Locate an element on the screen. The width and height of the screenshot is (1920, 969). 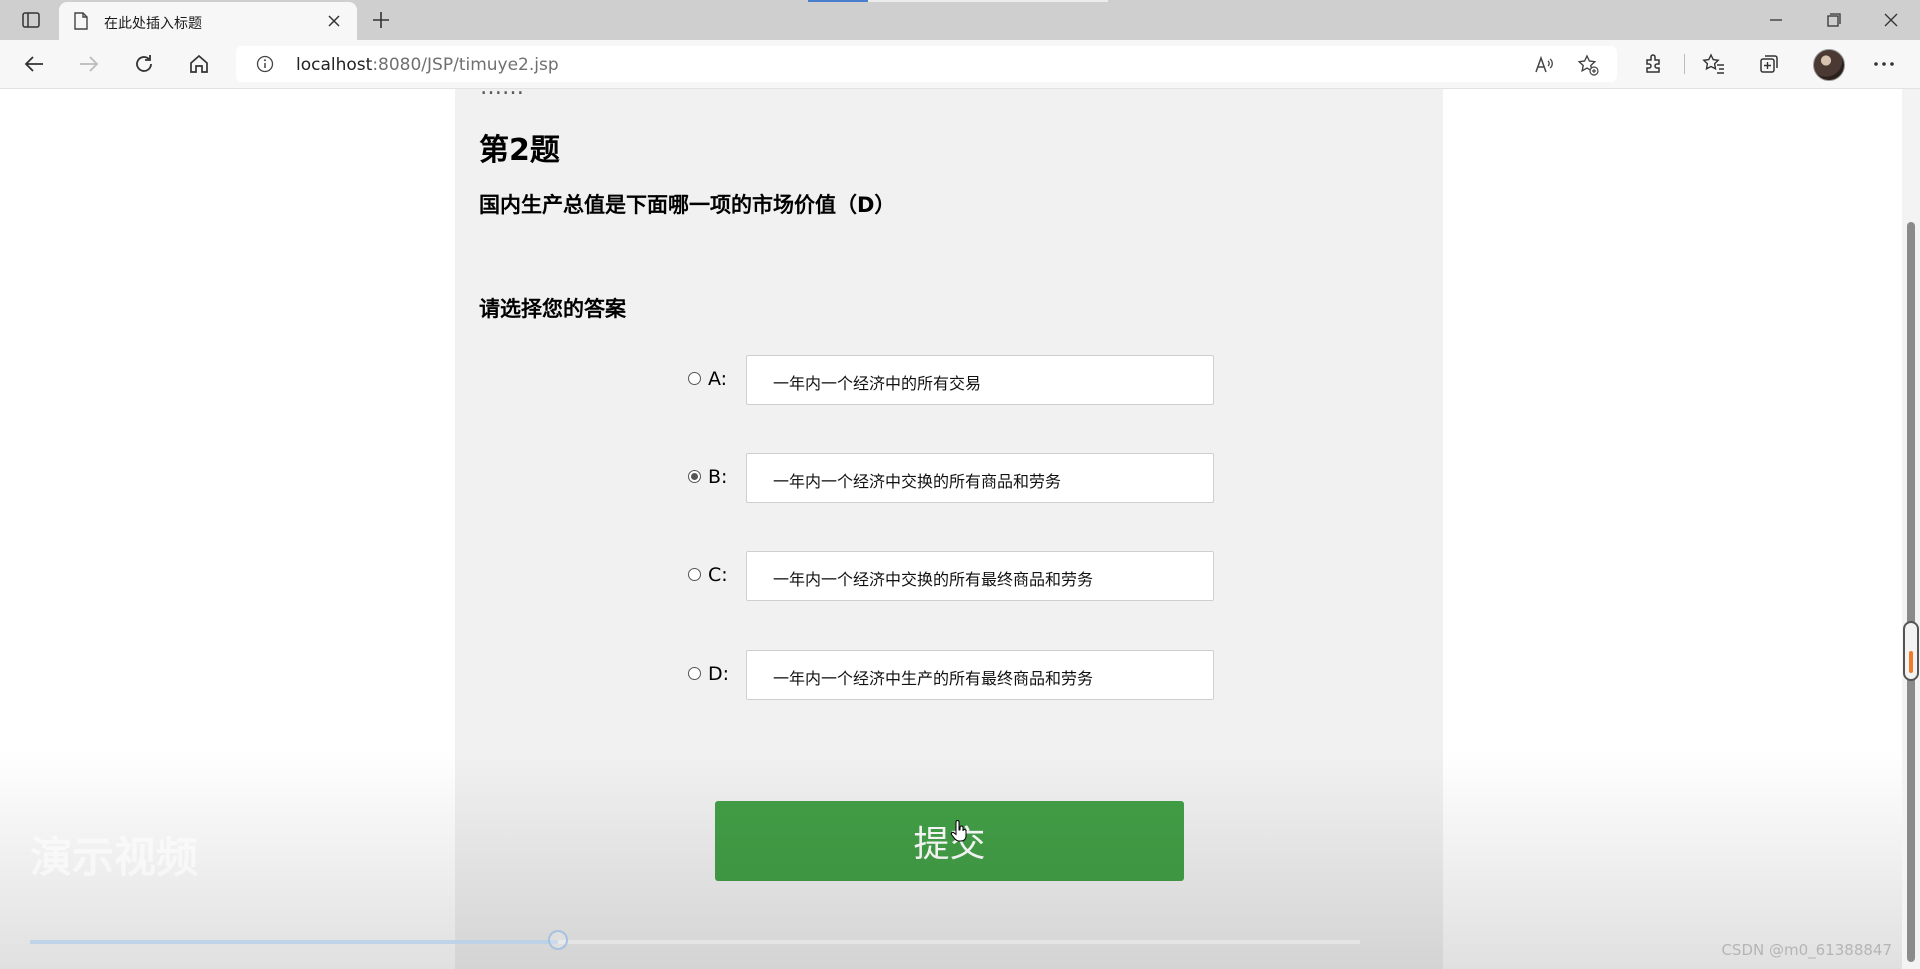
scroll-position-marker is located at coordinates (1911, 651).